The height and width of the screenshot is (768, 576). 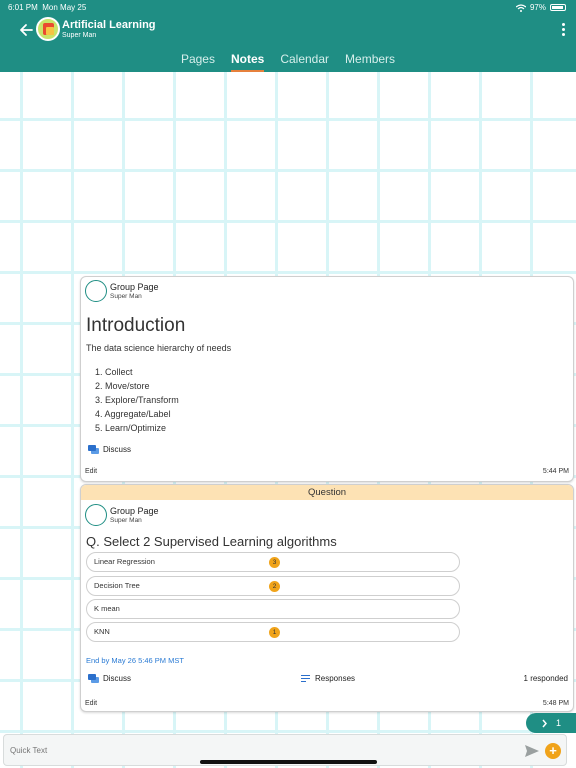 What do you see at coordinates (305, 679) in the screenshot?
I see `list-icon` at bounding box center [305, 679].